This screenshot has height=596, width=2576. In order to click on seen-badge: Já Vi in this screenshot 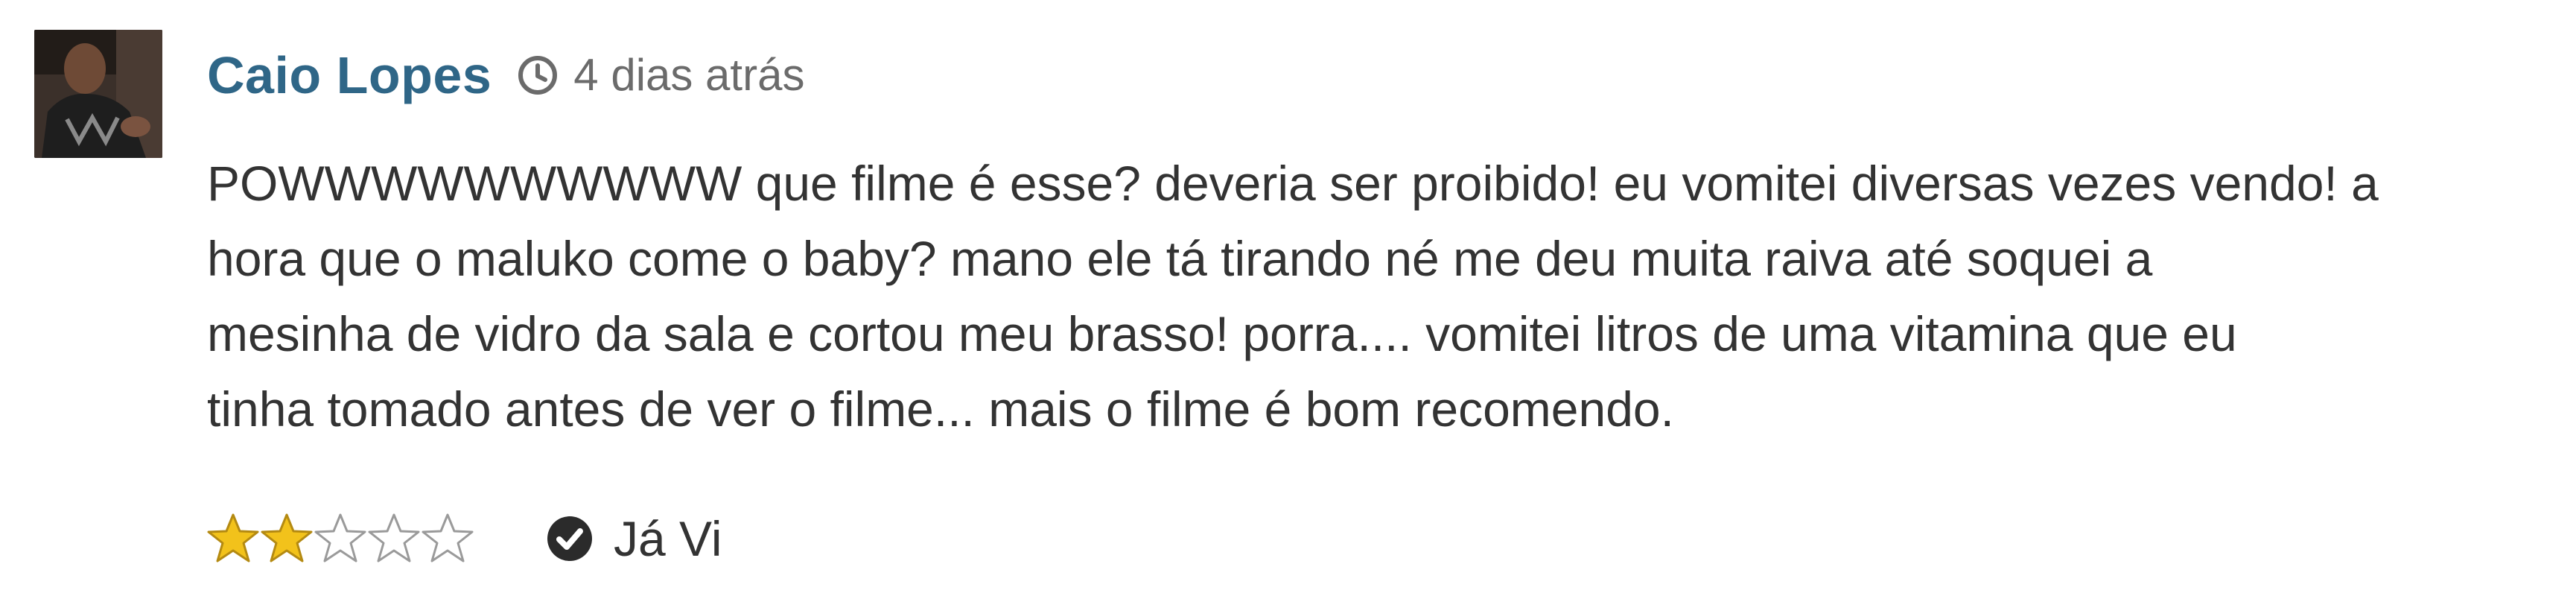, I will do `click(633, 539)`.